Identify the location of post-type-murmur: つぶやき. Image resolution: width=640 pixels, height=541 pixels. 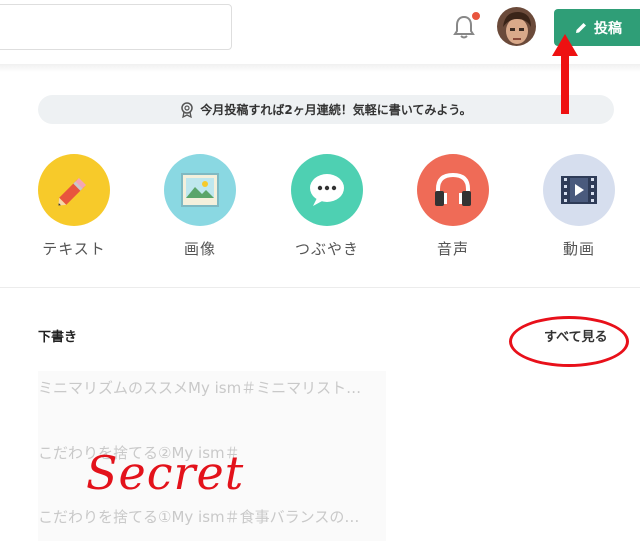
(327, 206).